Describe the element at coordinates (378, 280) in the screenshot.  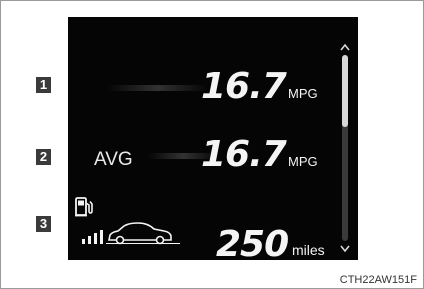
I see `figure-caption: CTH22AW151F` at that location.